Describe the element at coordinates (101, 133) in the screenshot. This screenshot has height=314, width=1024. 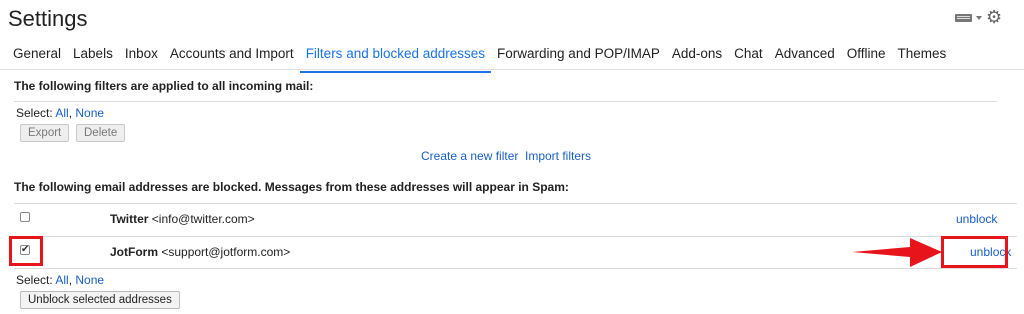
I see `delete-button: Delete` at that location.